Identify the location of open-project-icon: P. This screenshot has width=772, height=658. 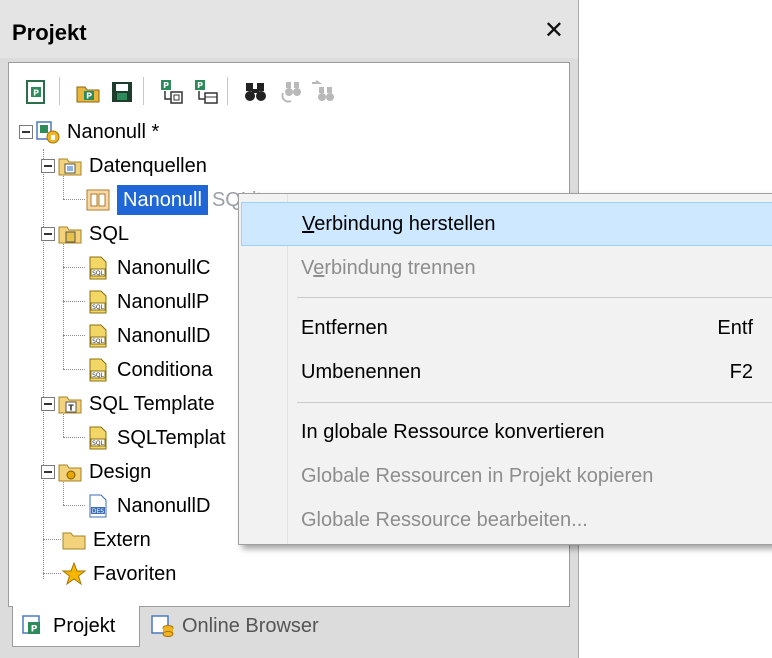
(88, 92).